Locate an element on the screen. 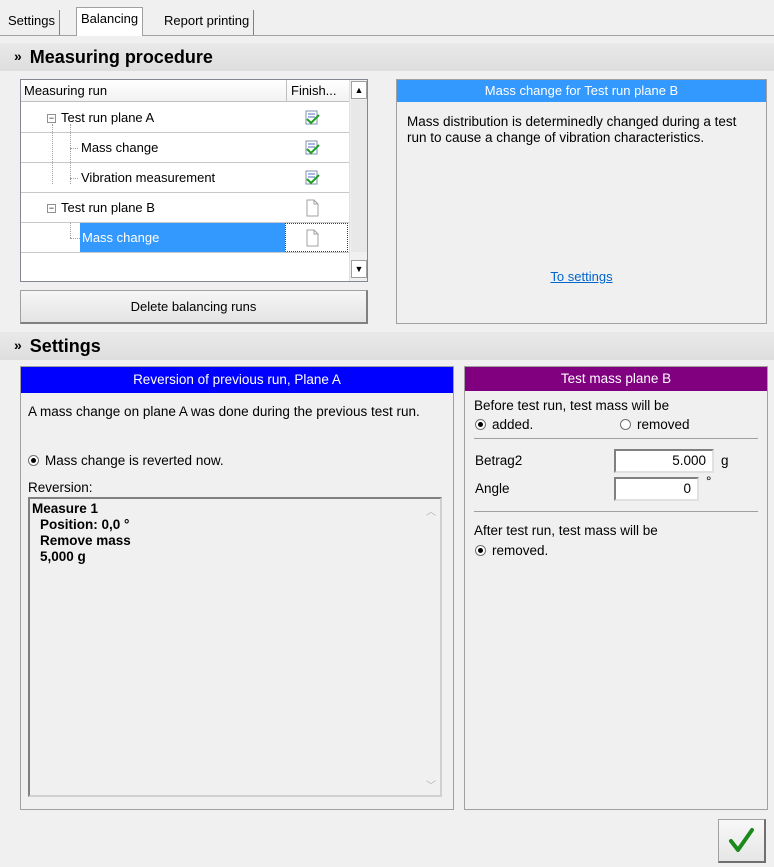 The height and width of the screenshot is (867, 774). angle-input: 0 is located at coordinates (656, 489).